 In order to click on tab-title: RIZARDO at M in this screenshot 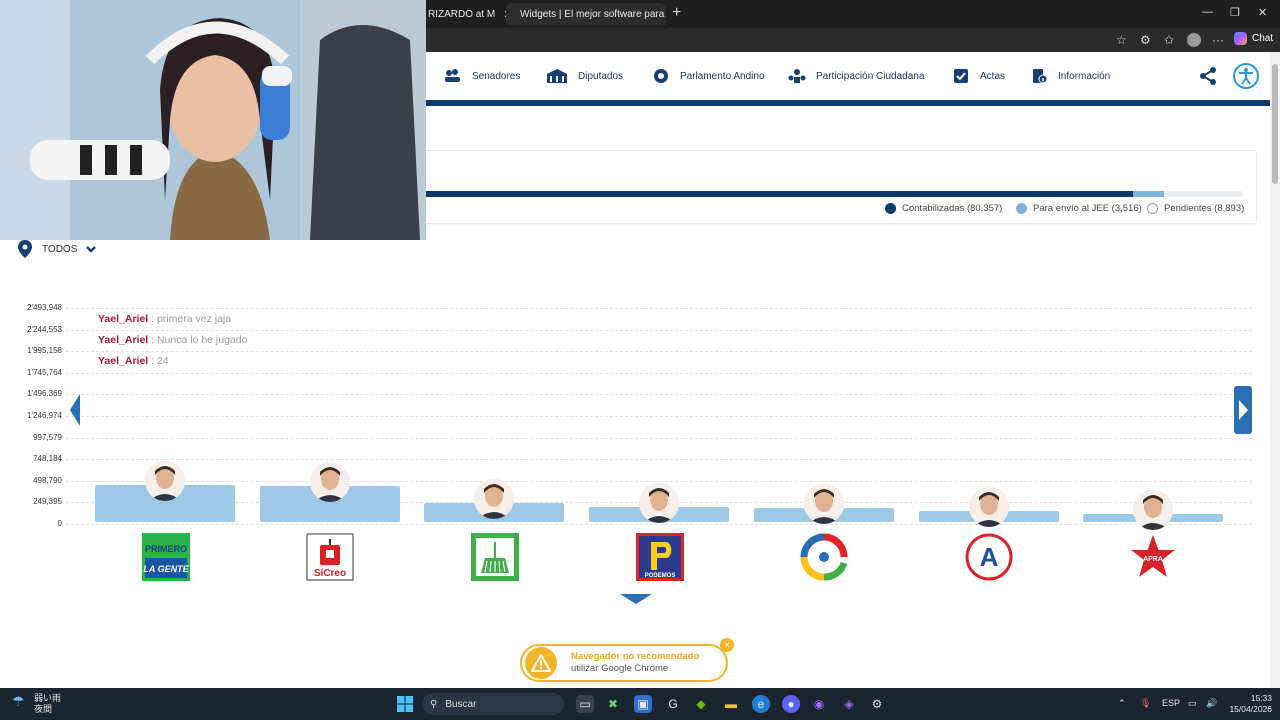, I will do `click(462, 14)`.